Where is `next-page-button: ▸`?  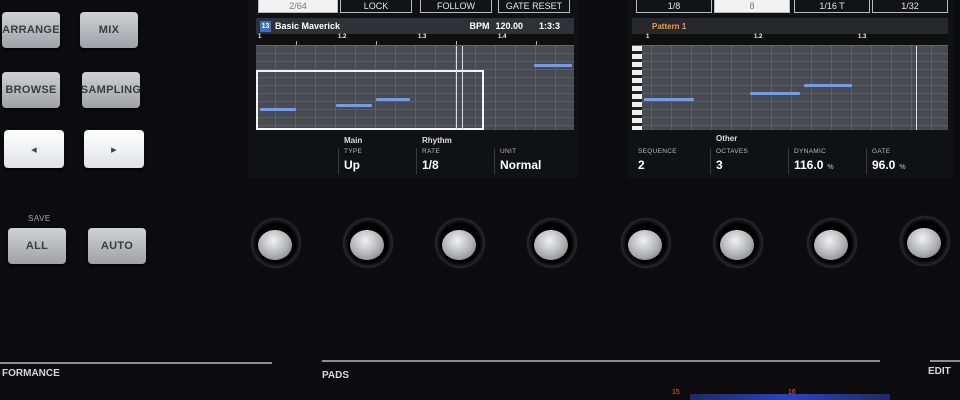
next-page-button: ▸ is located at coordinates (114, 149).